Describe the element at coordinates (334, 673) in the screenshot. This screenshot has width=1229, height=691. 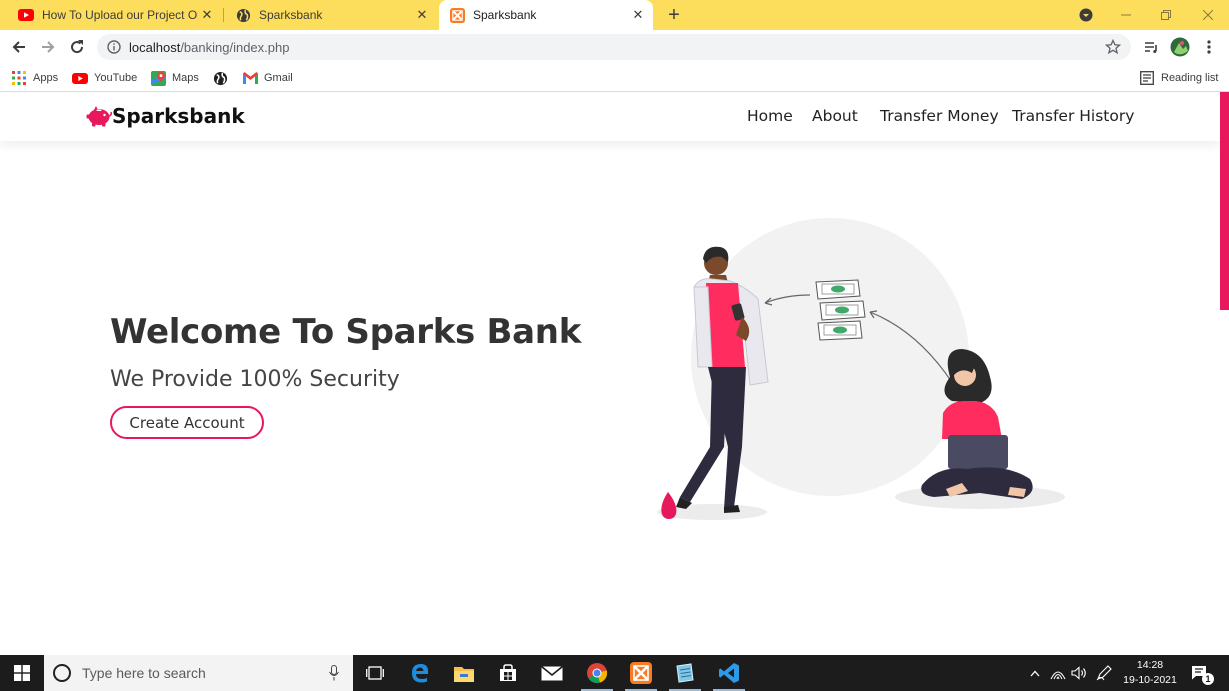
I see `microphone-icon` at that location.